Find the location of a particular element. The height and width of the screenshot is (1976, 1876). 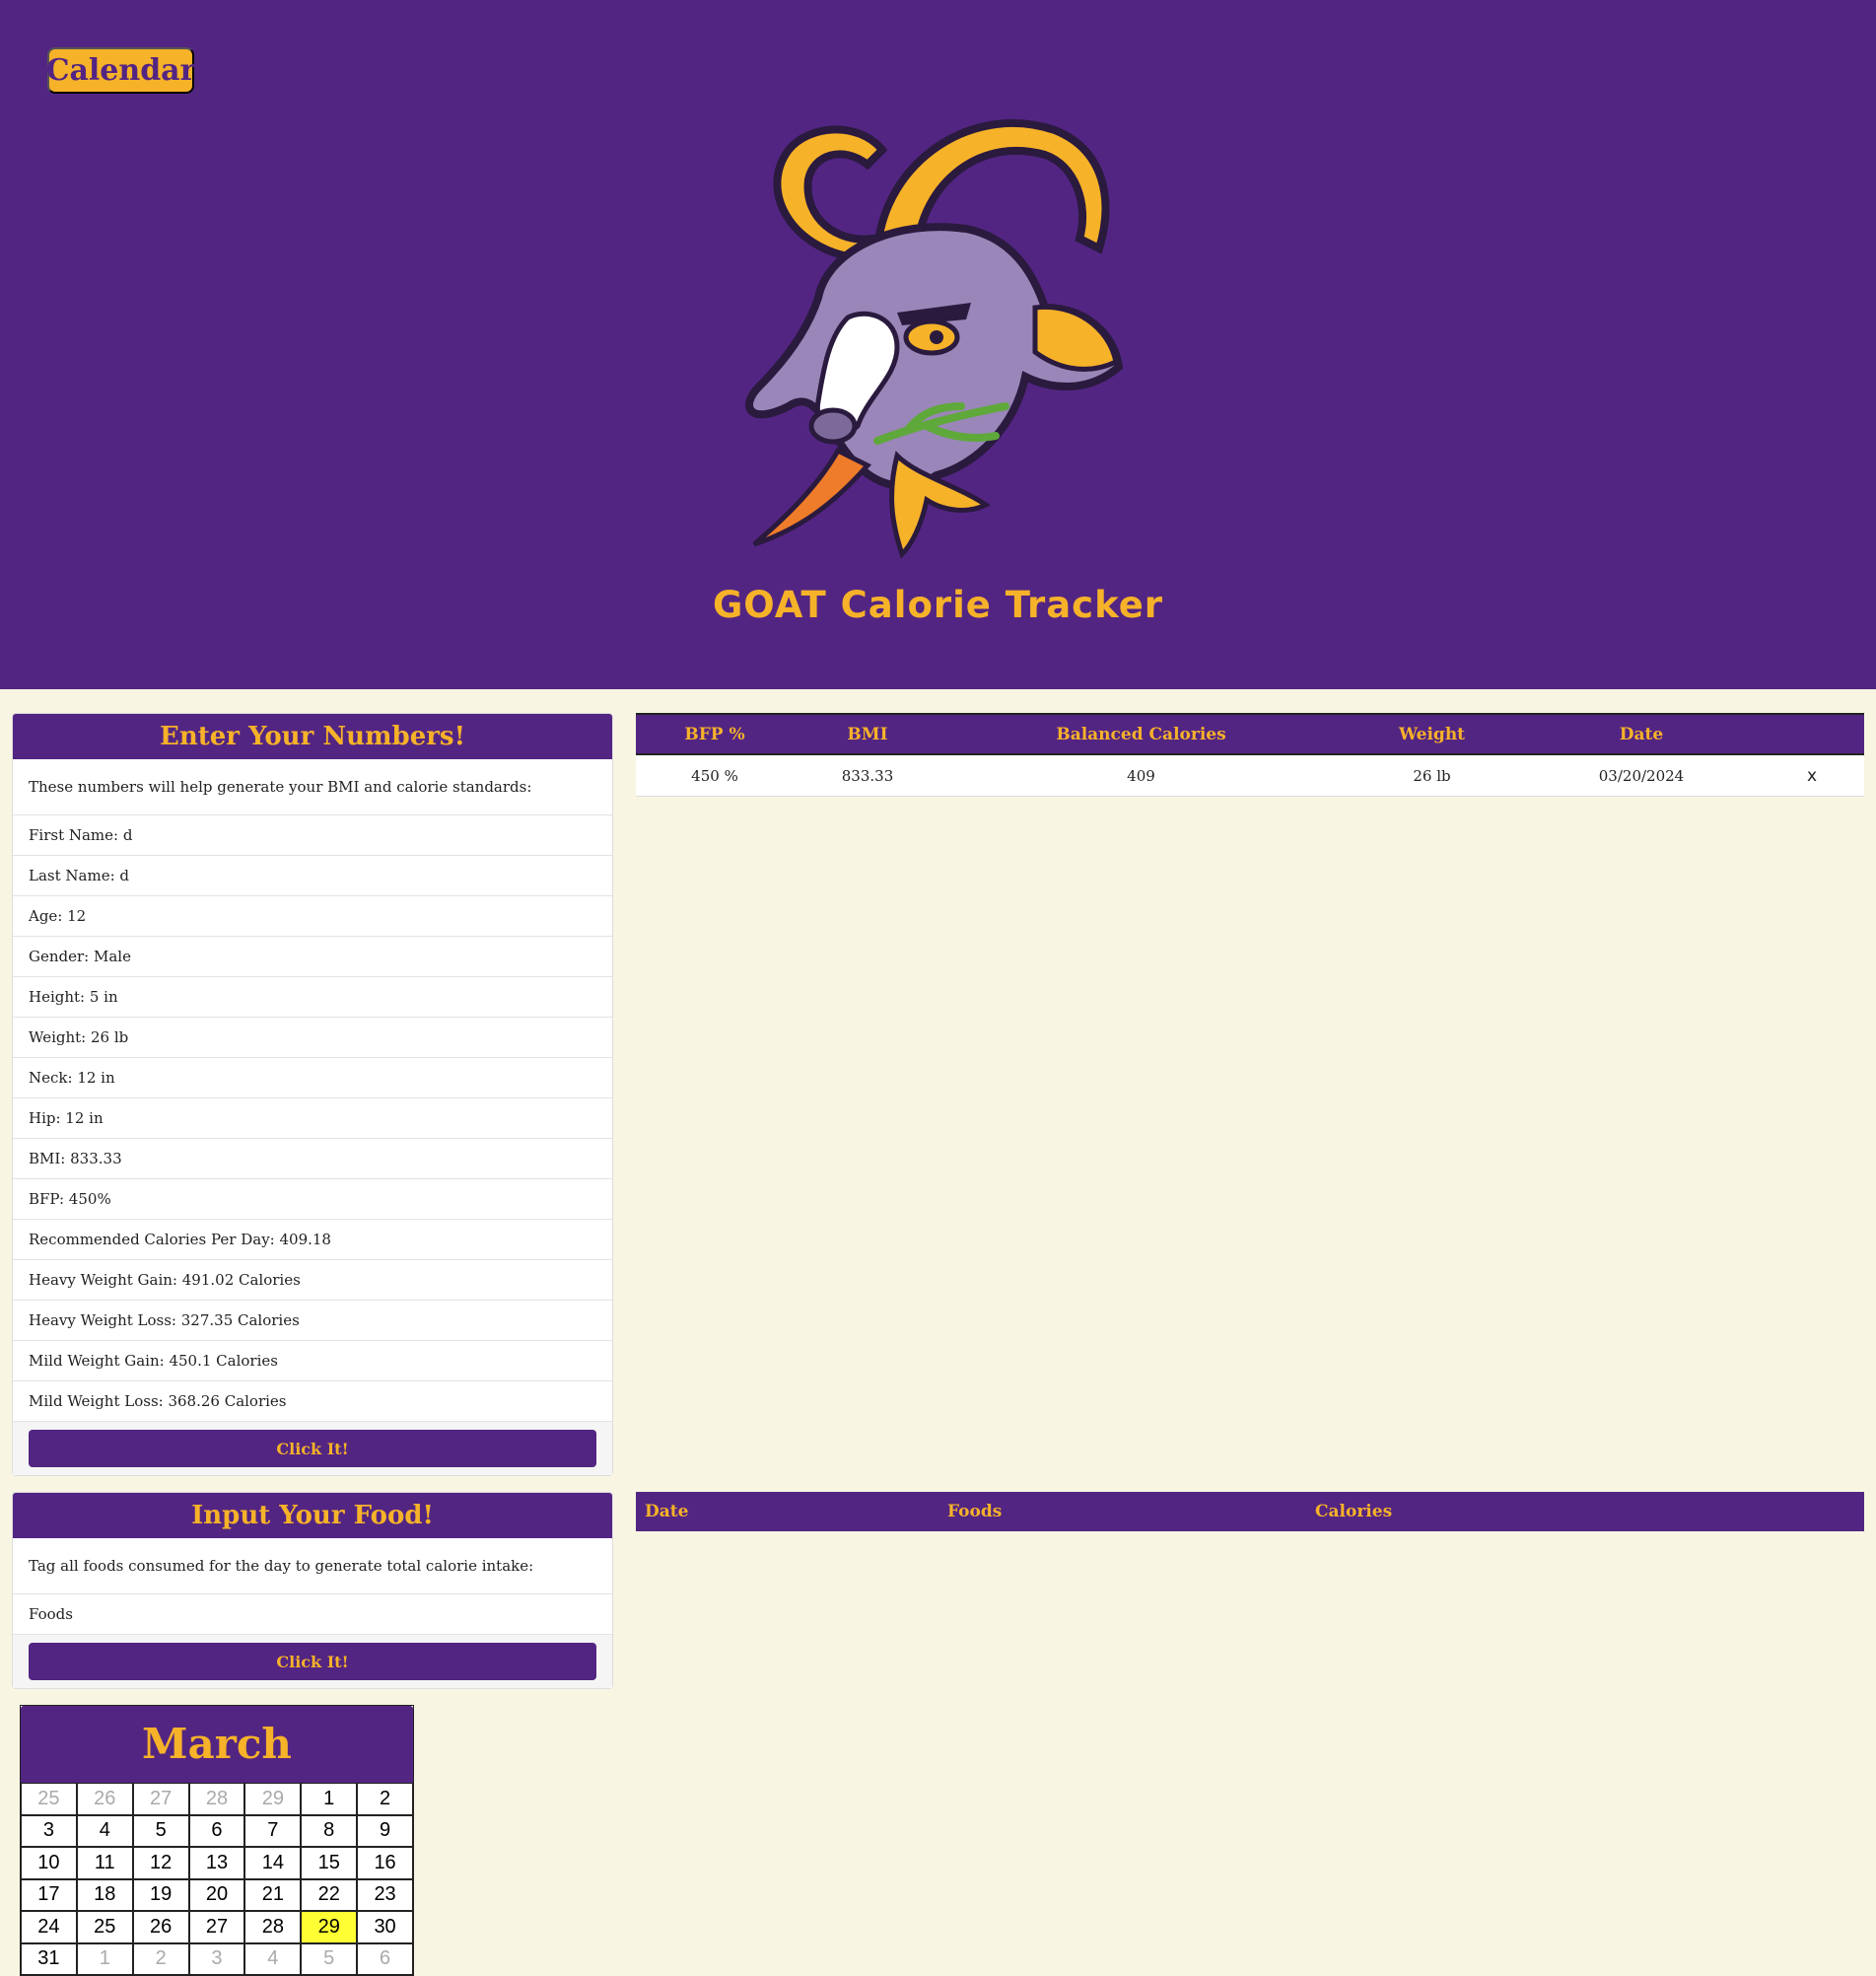

calendar-day: 7 is located at coordinates (273, 1831).